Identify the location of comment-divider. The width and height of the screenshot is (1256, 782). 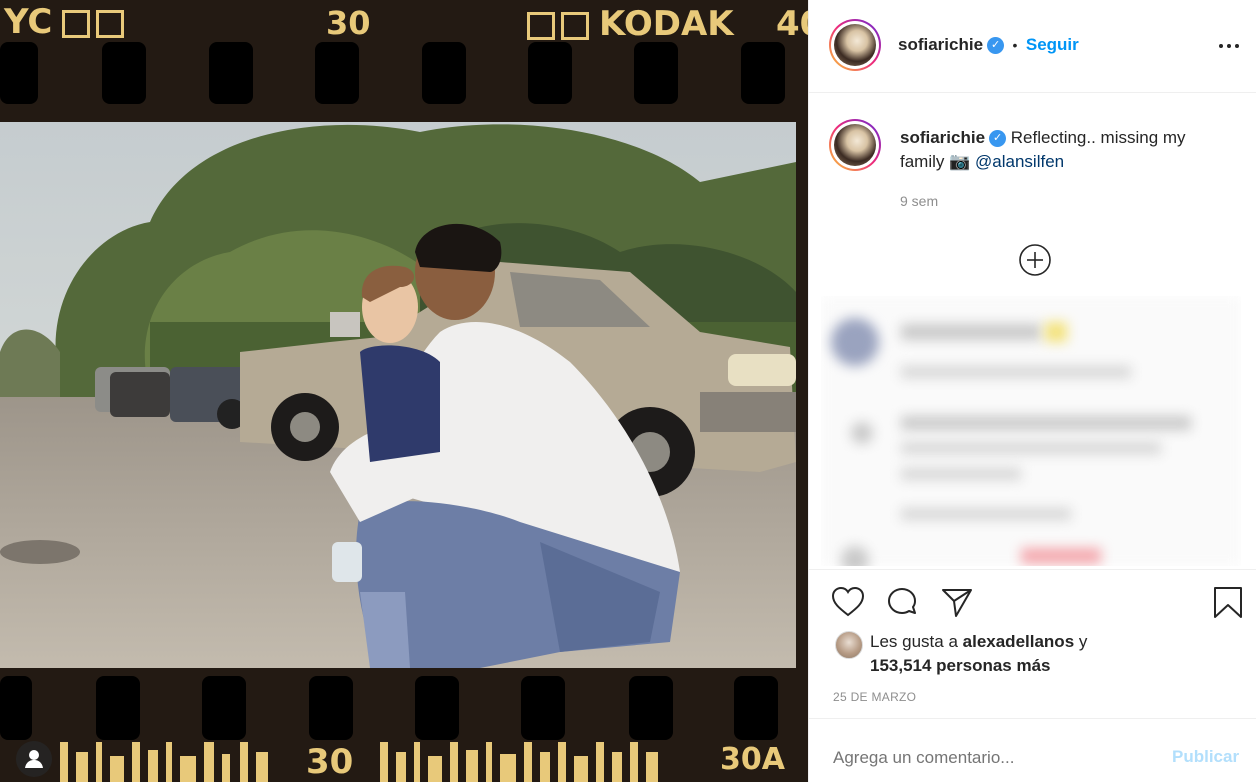
(1032, 718).